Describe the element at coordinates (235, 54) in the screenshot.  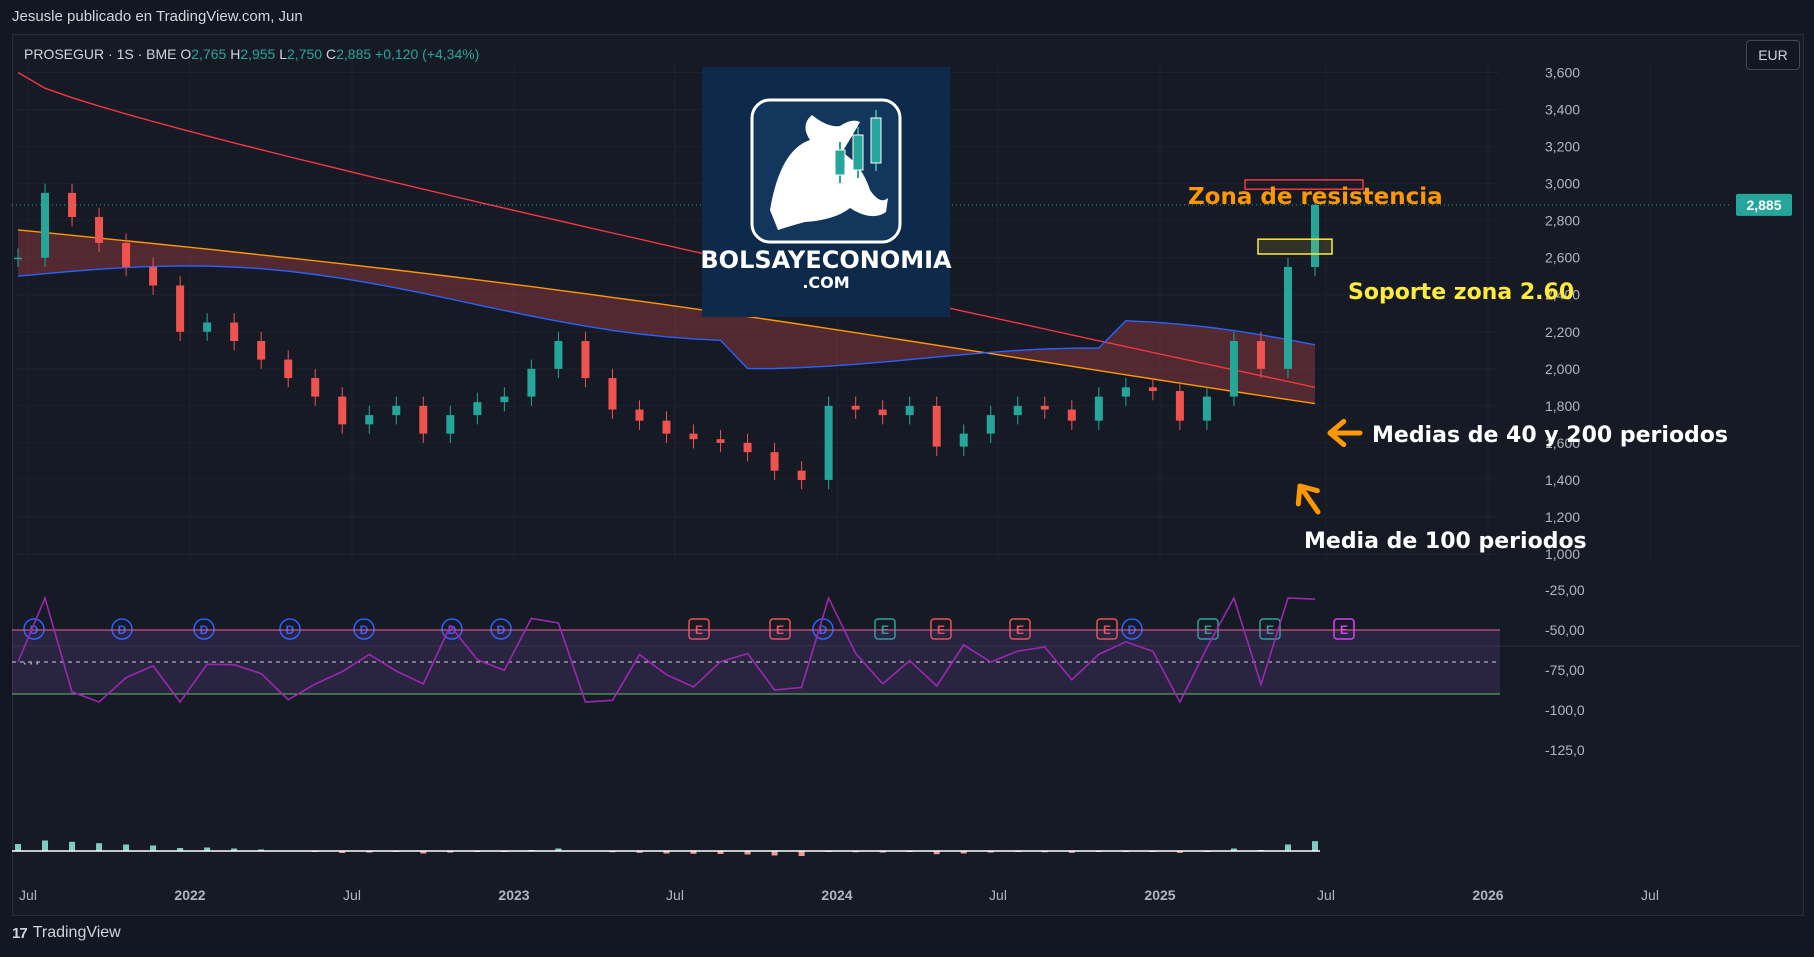
I see `legend-high-label: H` at that location.